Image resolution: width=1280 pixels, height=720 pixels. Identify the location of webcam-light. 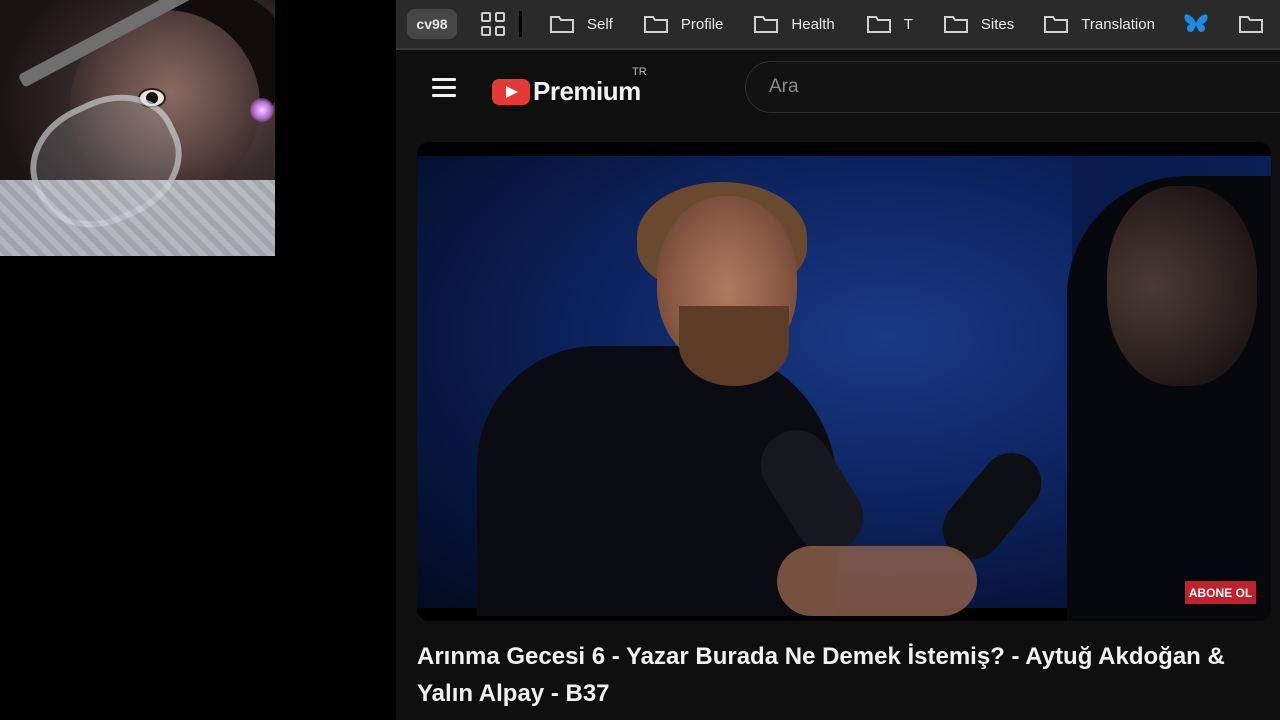
(262, 110).